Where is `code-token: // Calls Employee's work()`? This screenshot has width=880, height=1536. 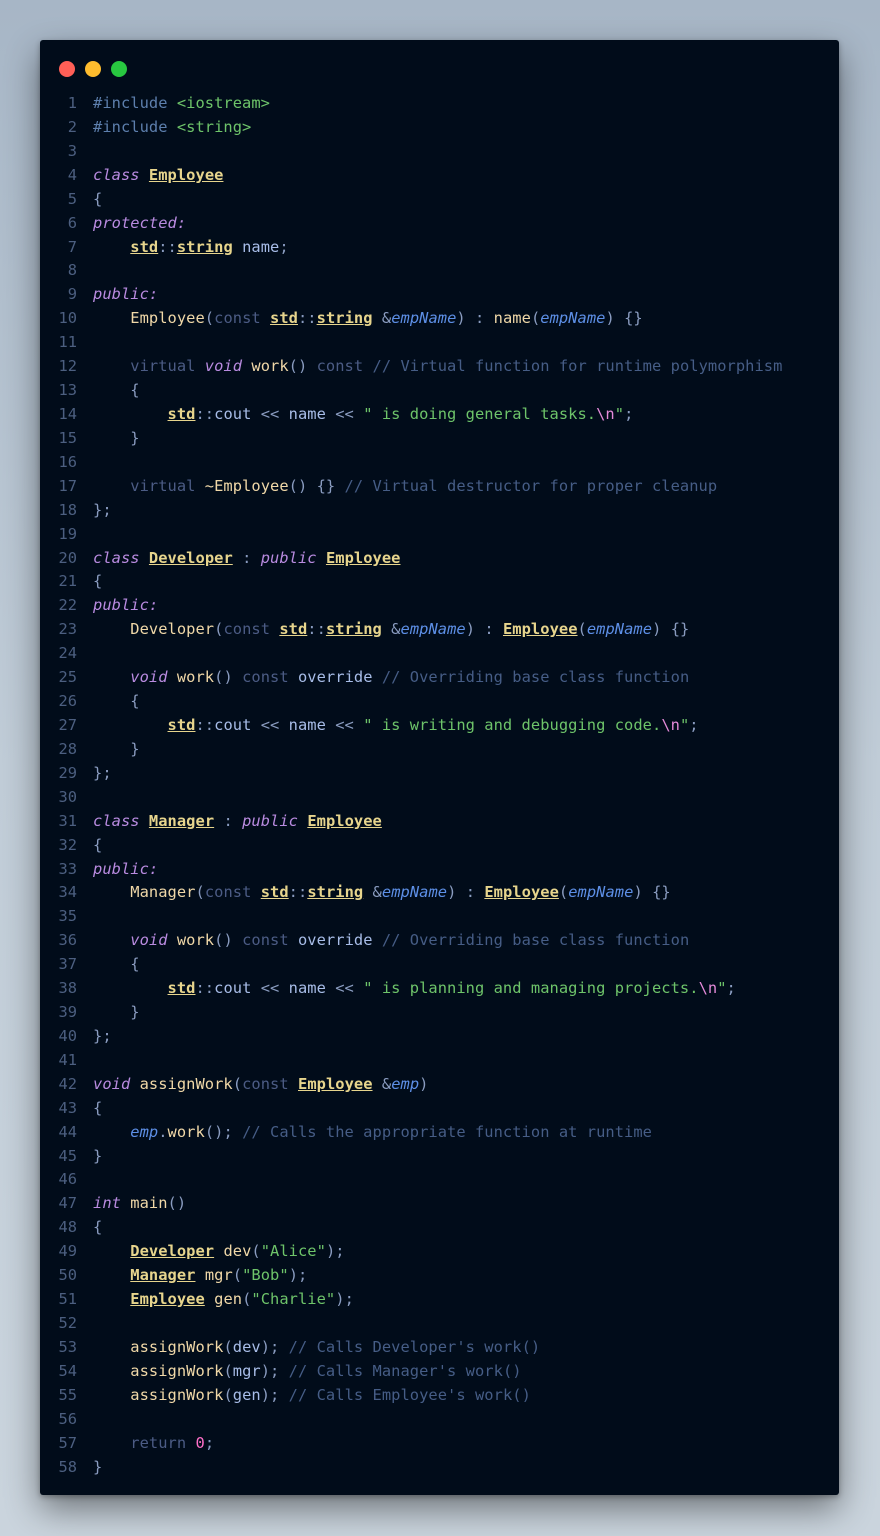
code-token: // Calls Employee's work() is located at coordinates (409, 1394).